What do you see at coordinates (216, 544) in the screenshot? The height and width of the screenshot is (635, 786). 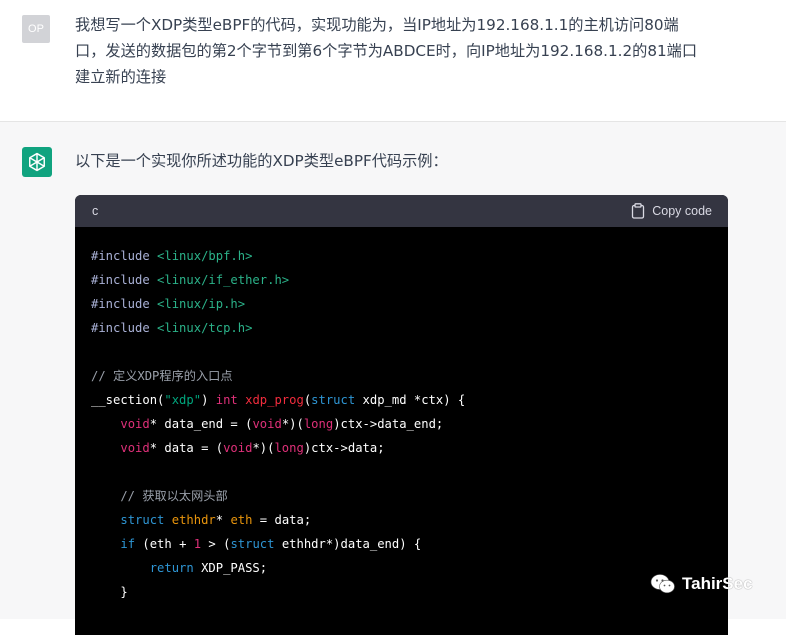 I see `code-token: > (` at bounding box center [216, 544].